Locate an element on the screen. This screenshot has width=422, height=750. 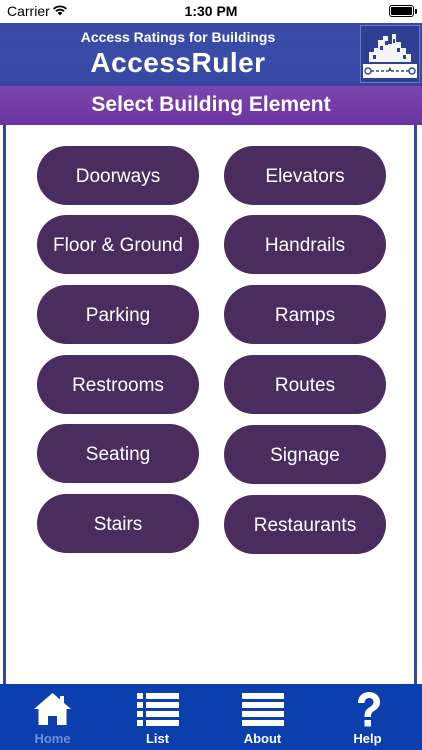
tab-home: Home is located at coordinates (52, 717).